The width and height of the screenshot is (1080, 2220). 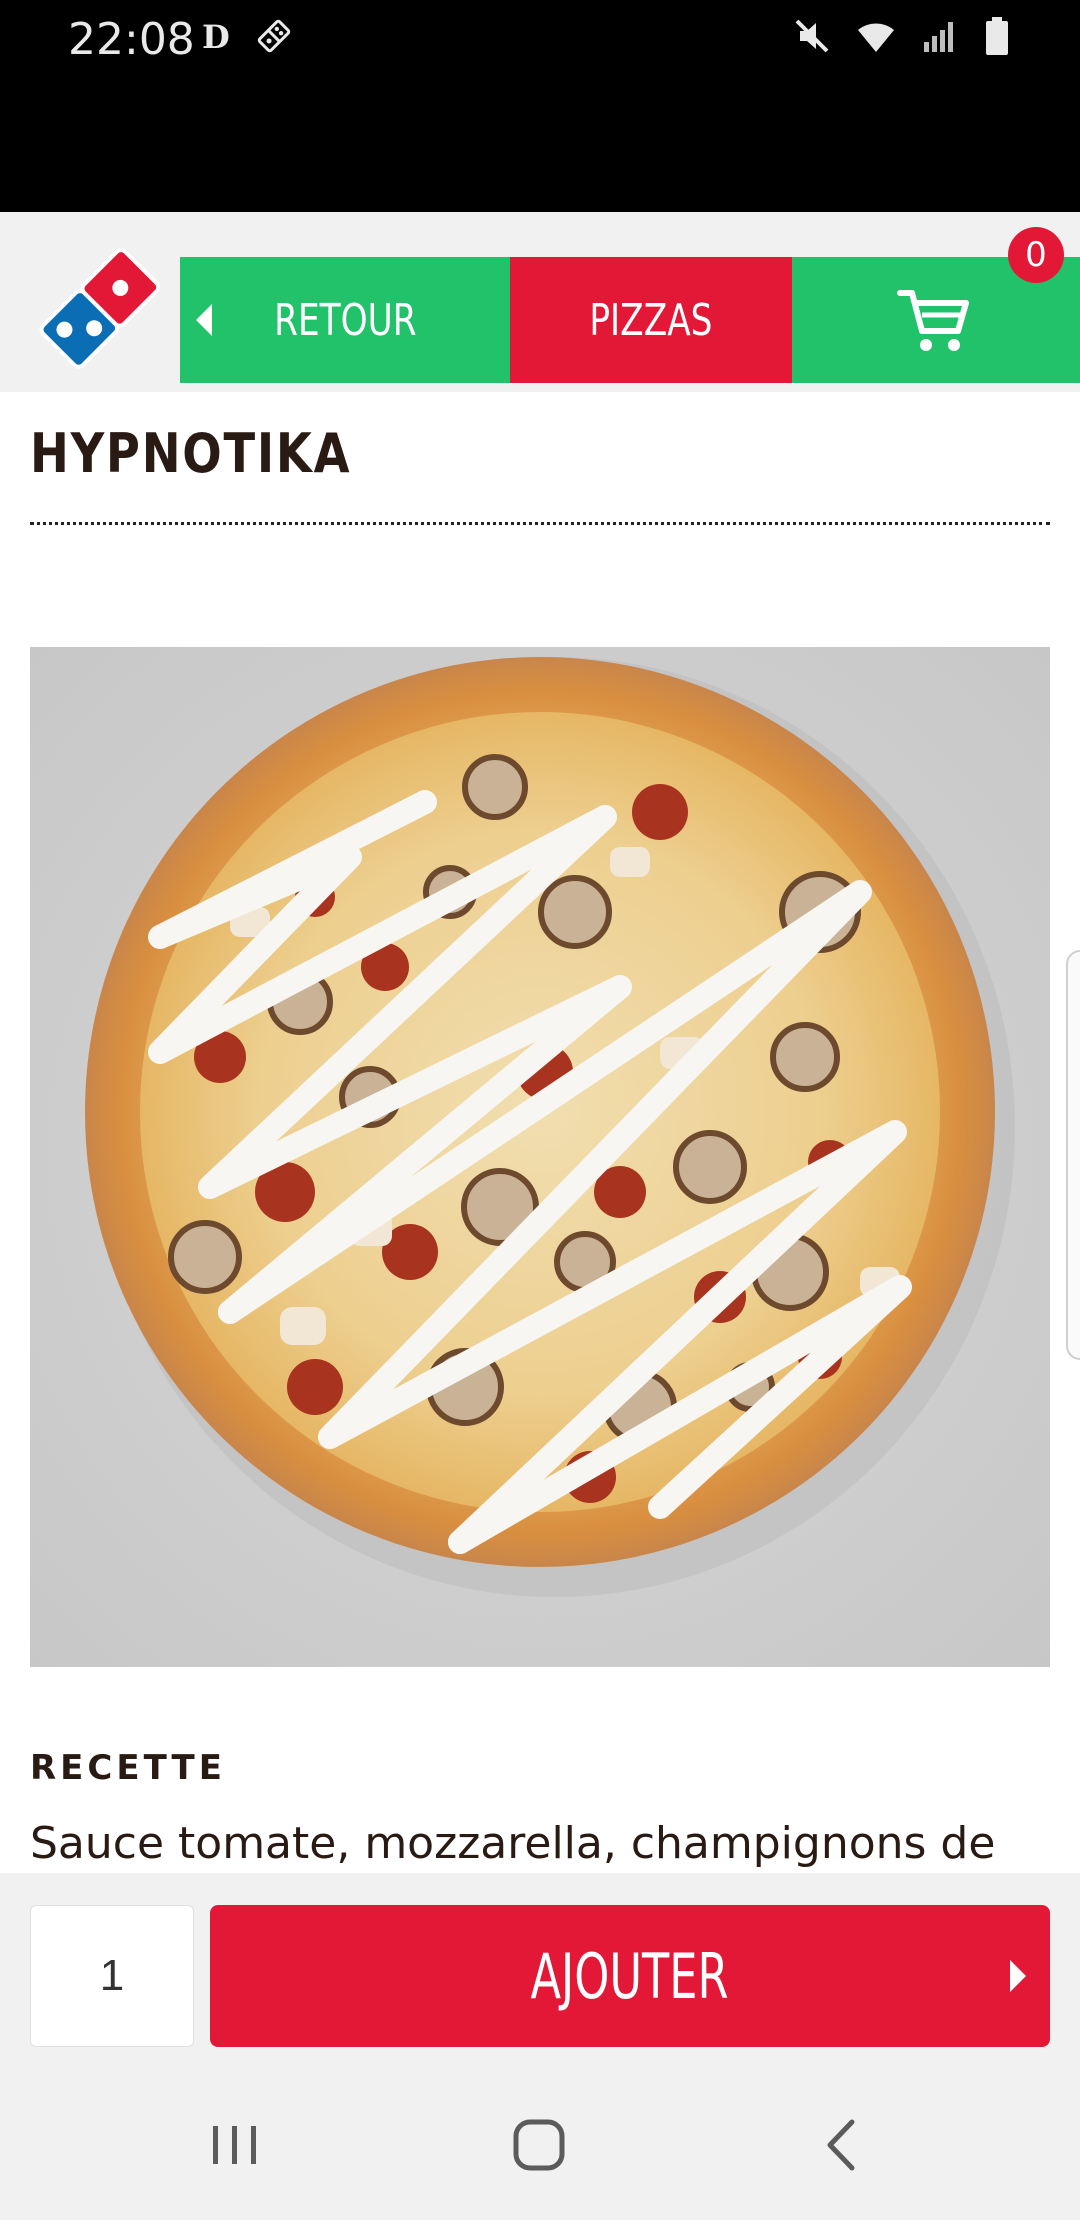 I want to click on logo-icon, so click(x=97, y=307).